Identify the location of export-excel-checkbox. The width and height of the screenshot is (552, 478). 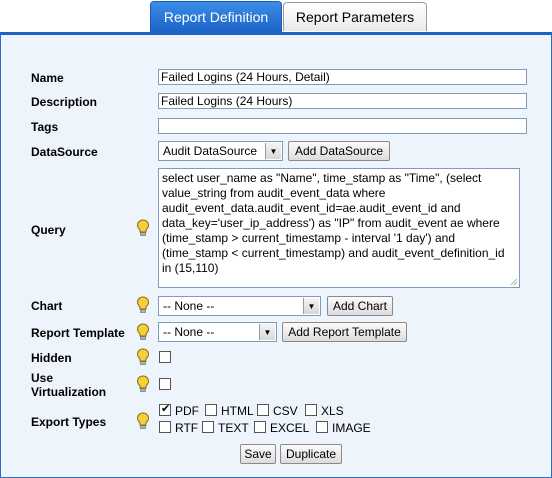
(260, 427).